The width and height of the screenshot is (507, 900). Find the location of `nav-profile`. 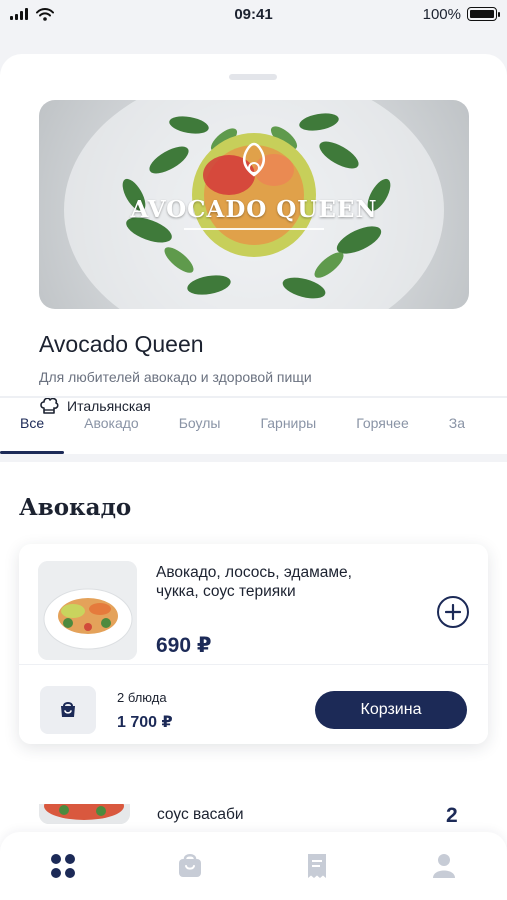

nav-profile is located at coordinates (444, 866).